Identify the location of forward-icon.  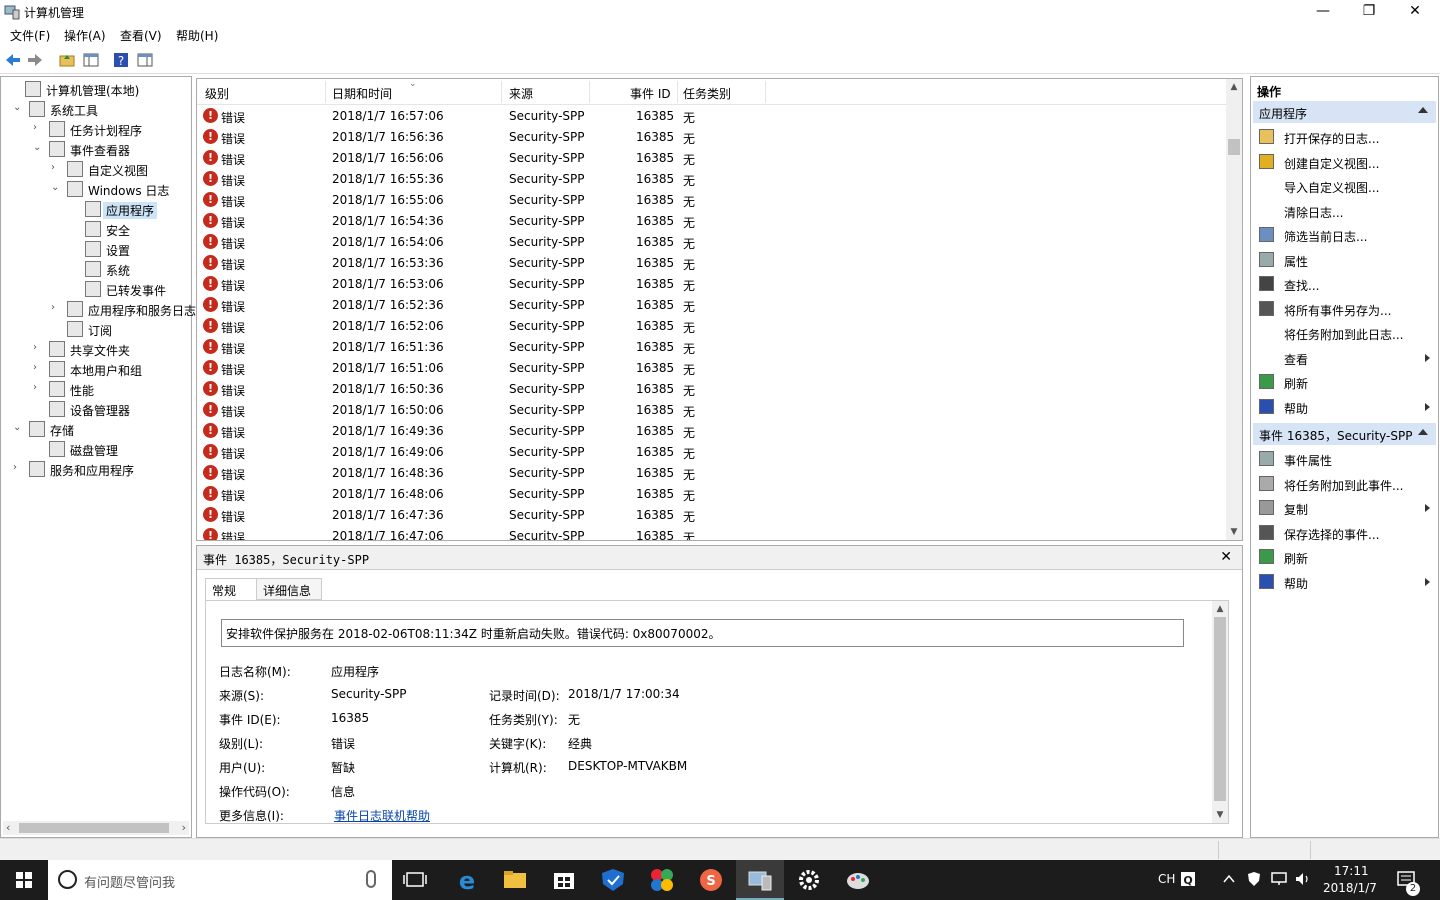
(35, 60).